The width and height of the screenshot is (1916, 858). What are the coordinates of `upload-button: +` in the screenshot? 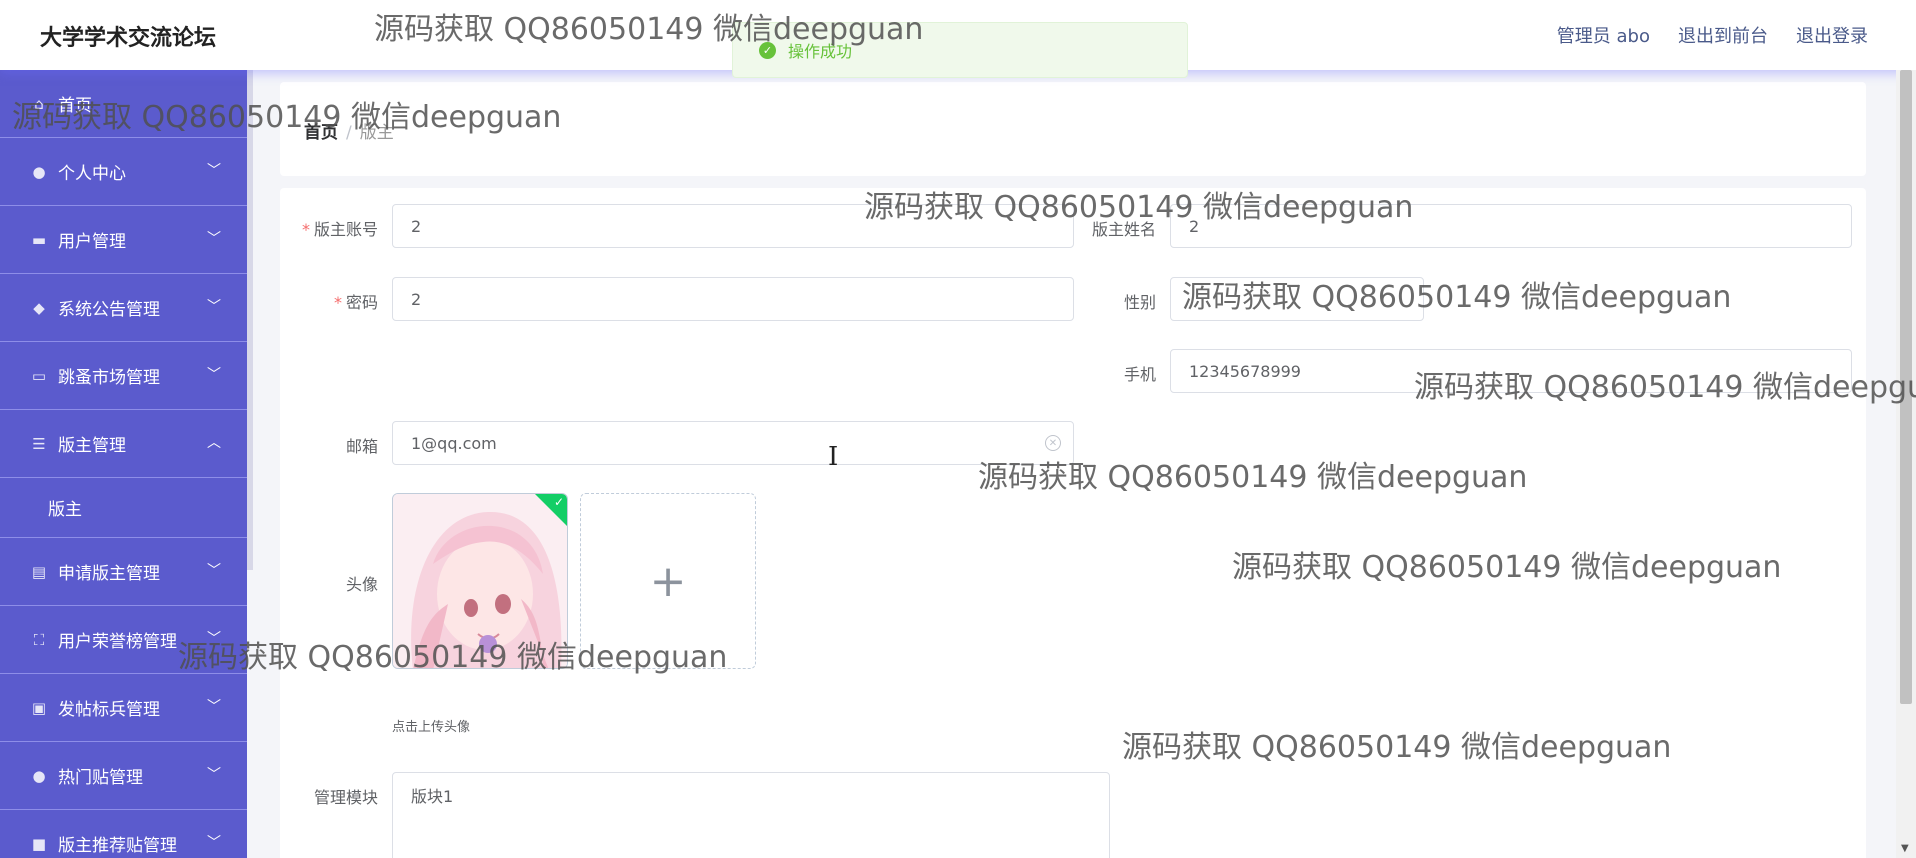 It's located at (668, 581).